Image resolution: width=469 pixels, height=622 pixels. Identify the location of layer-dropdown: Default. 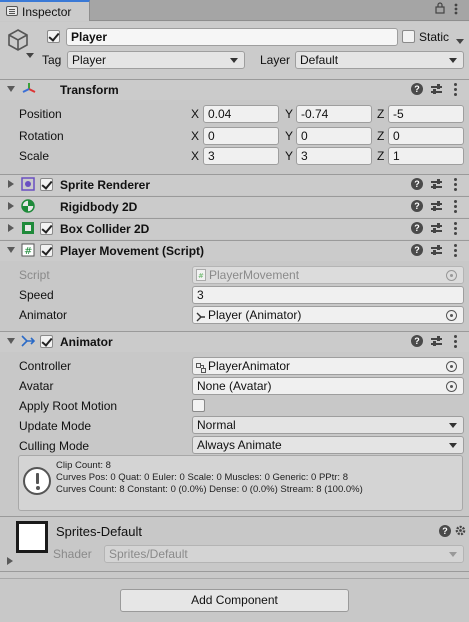
(379, 60).